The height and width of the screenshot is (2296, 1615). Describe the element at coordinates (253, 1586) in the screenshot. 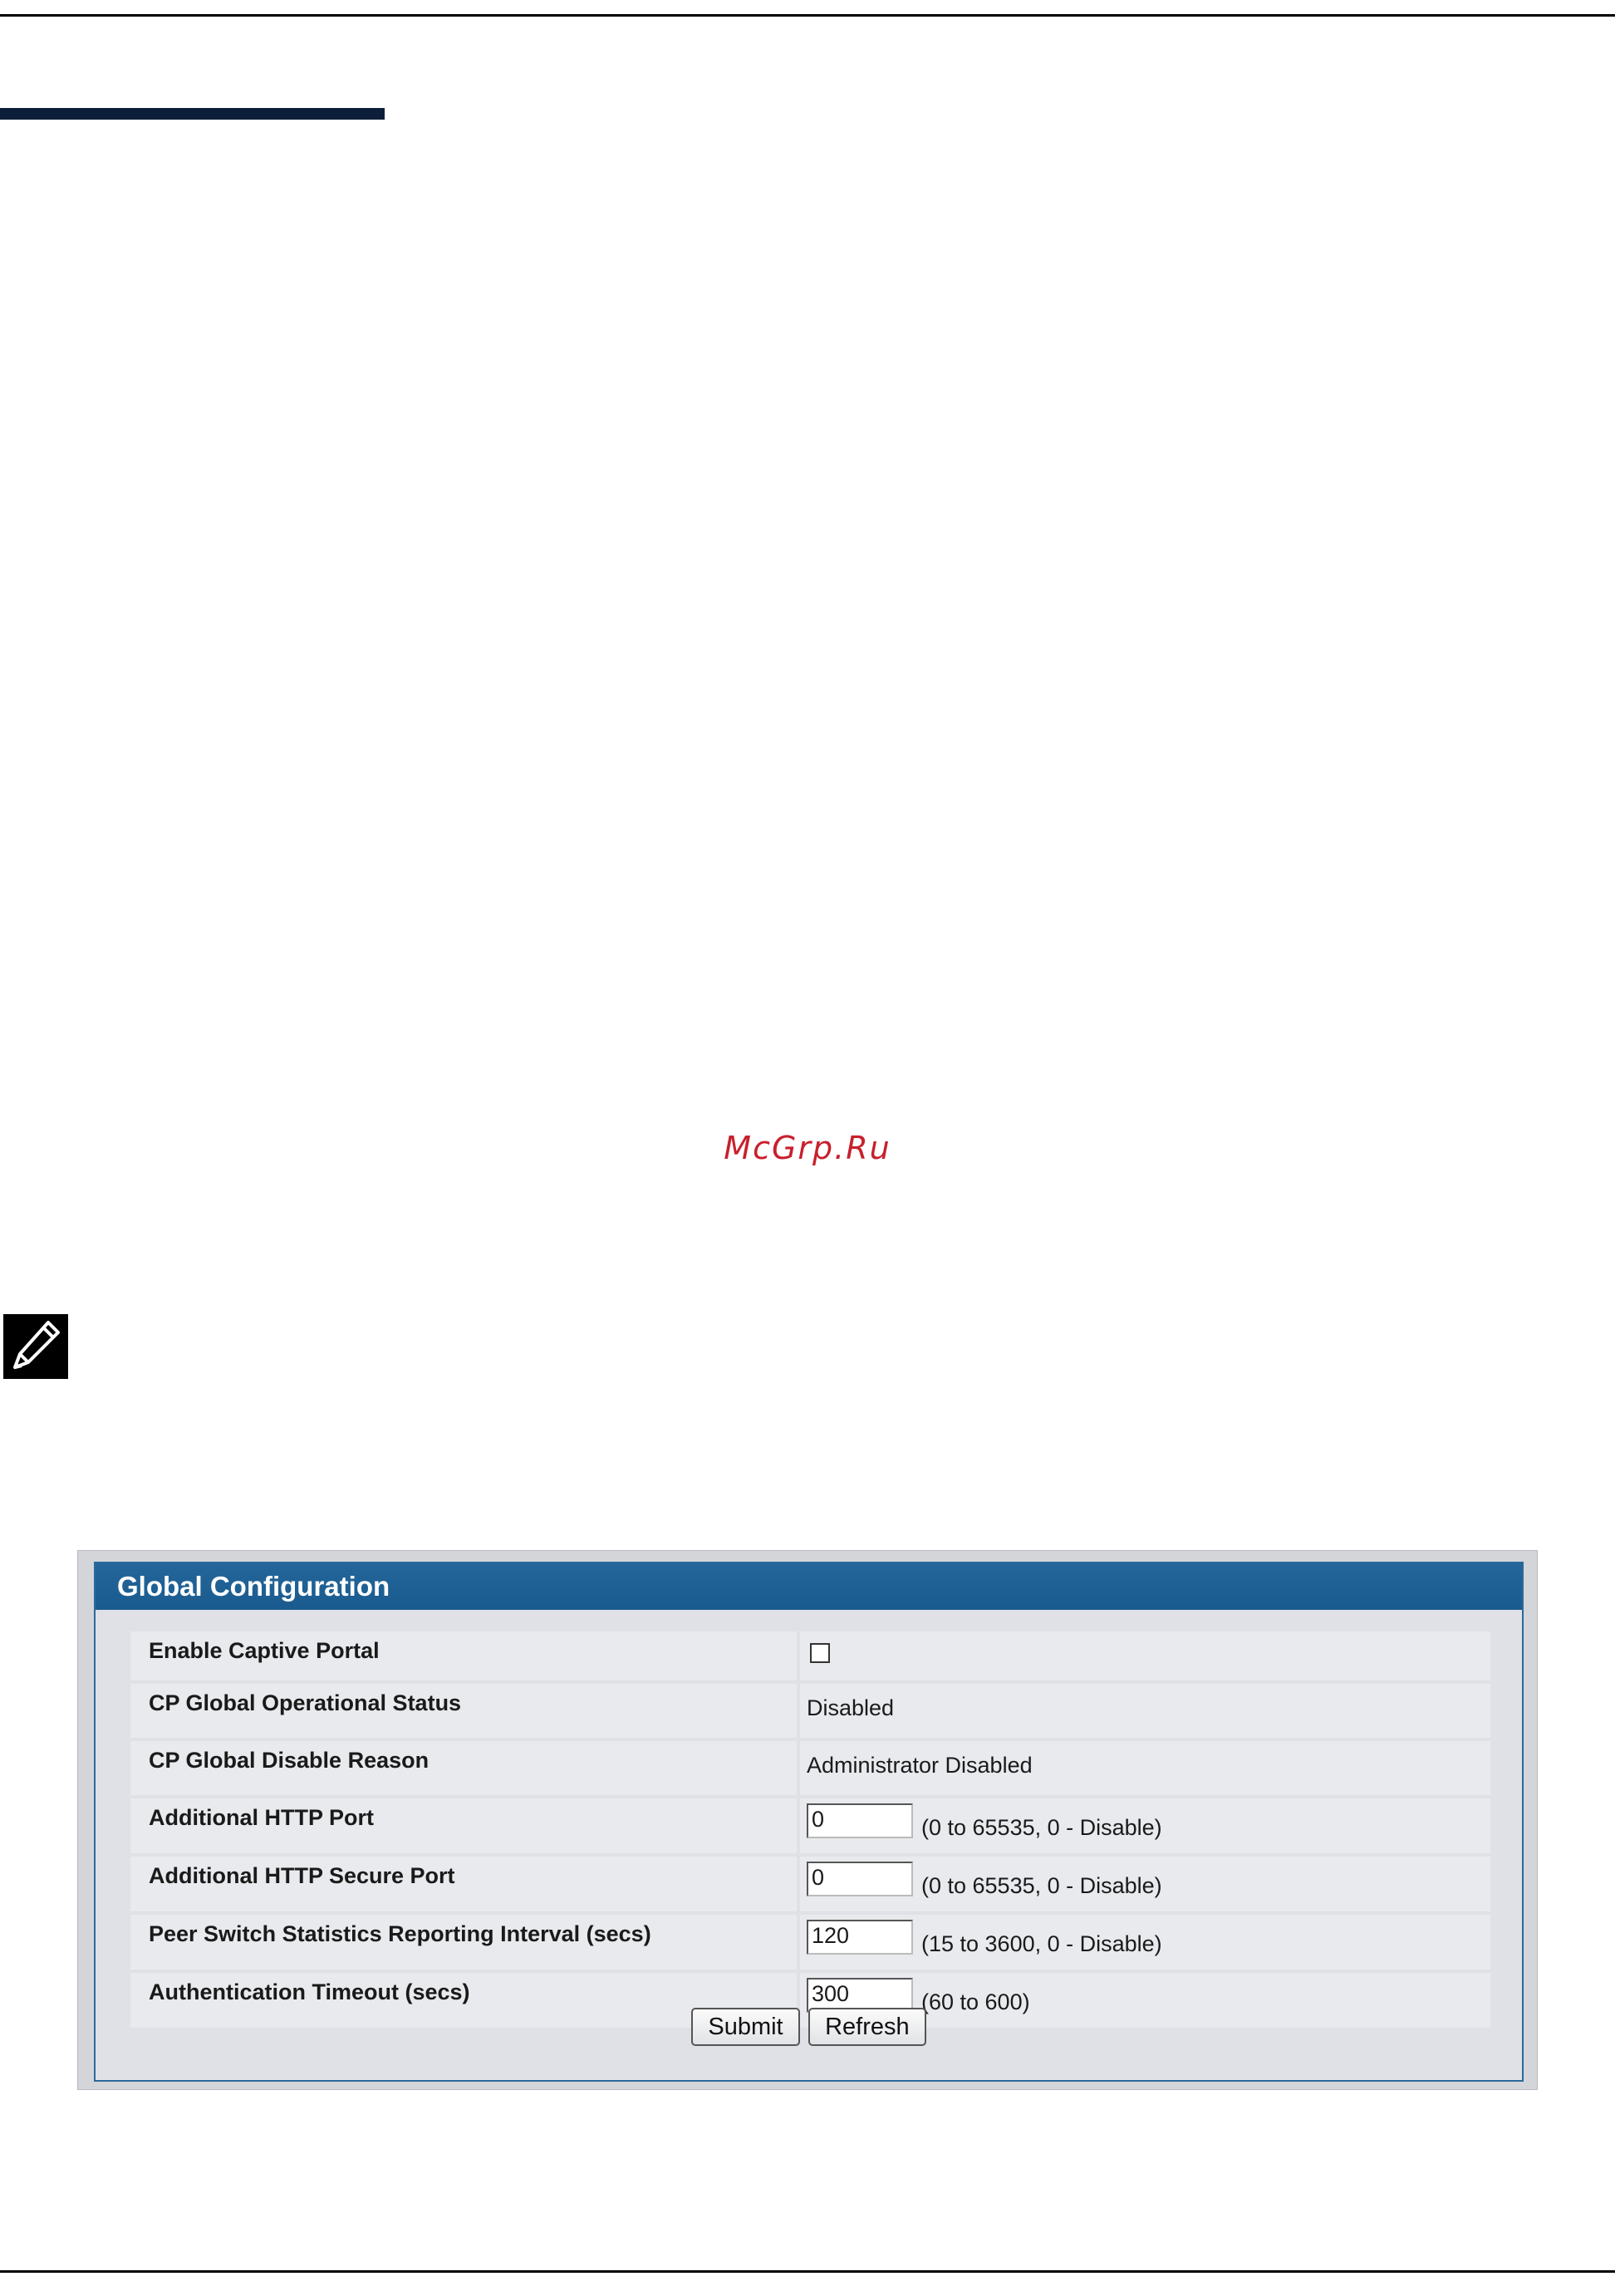

I see `panel-title: Global Configuration` at that location.